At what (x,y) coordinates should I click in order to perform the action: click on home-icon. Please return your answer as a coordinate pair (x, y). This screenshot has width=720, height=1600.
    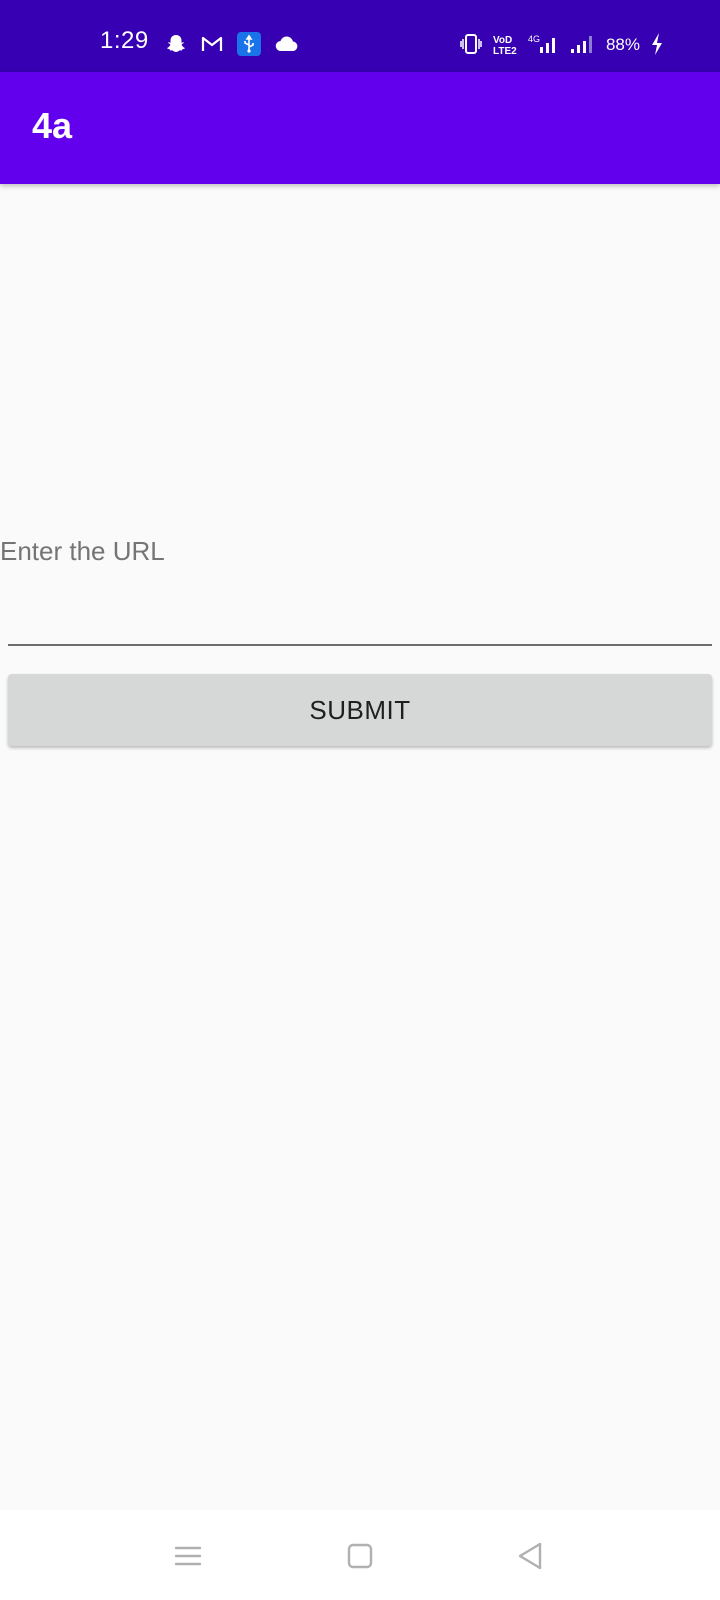
    Looking at the image, I should click on (360, 1556).